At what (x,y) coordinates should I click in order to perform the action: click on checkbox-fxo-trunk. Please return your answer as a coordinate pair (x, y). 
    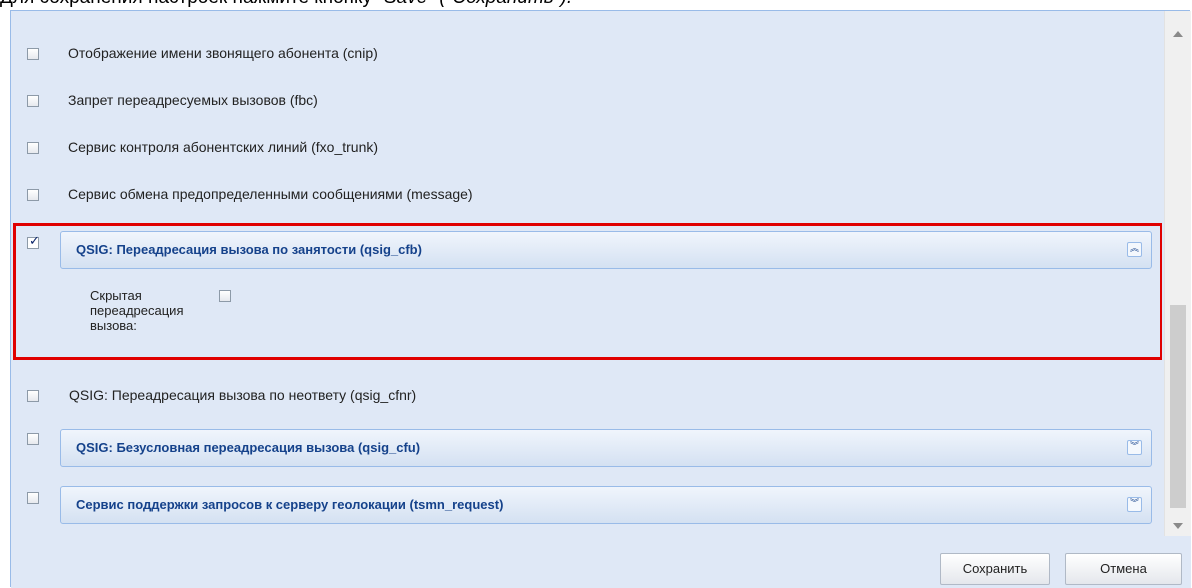
    Looking at the image, I should click on (33, 148).